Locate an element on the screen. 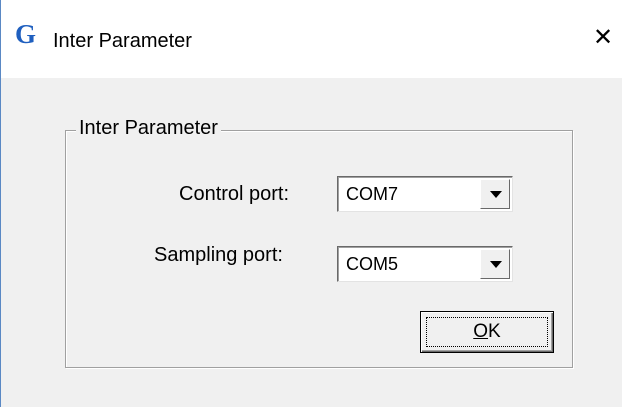  groupbox-legend: Inter Parameter is located at coordinates (148, 128).